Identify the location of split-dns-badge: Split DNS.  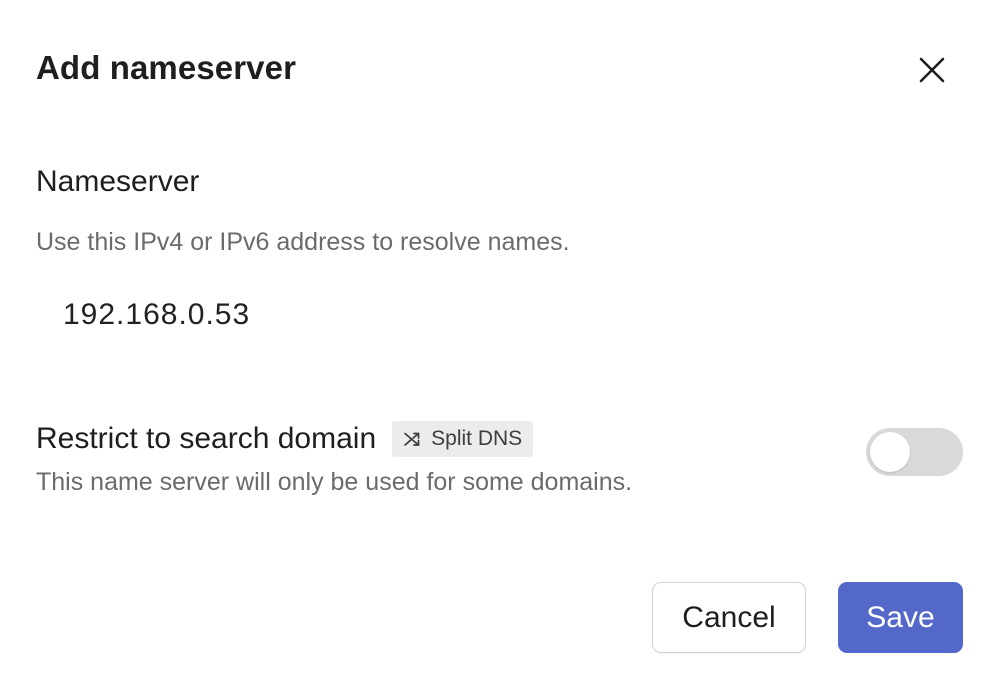
(463, 439).